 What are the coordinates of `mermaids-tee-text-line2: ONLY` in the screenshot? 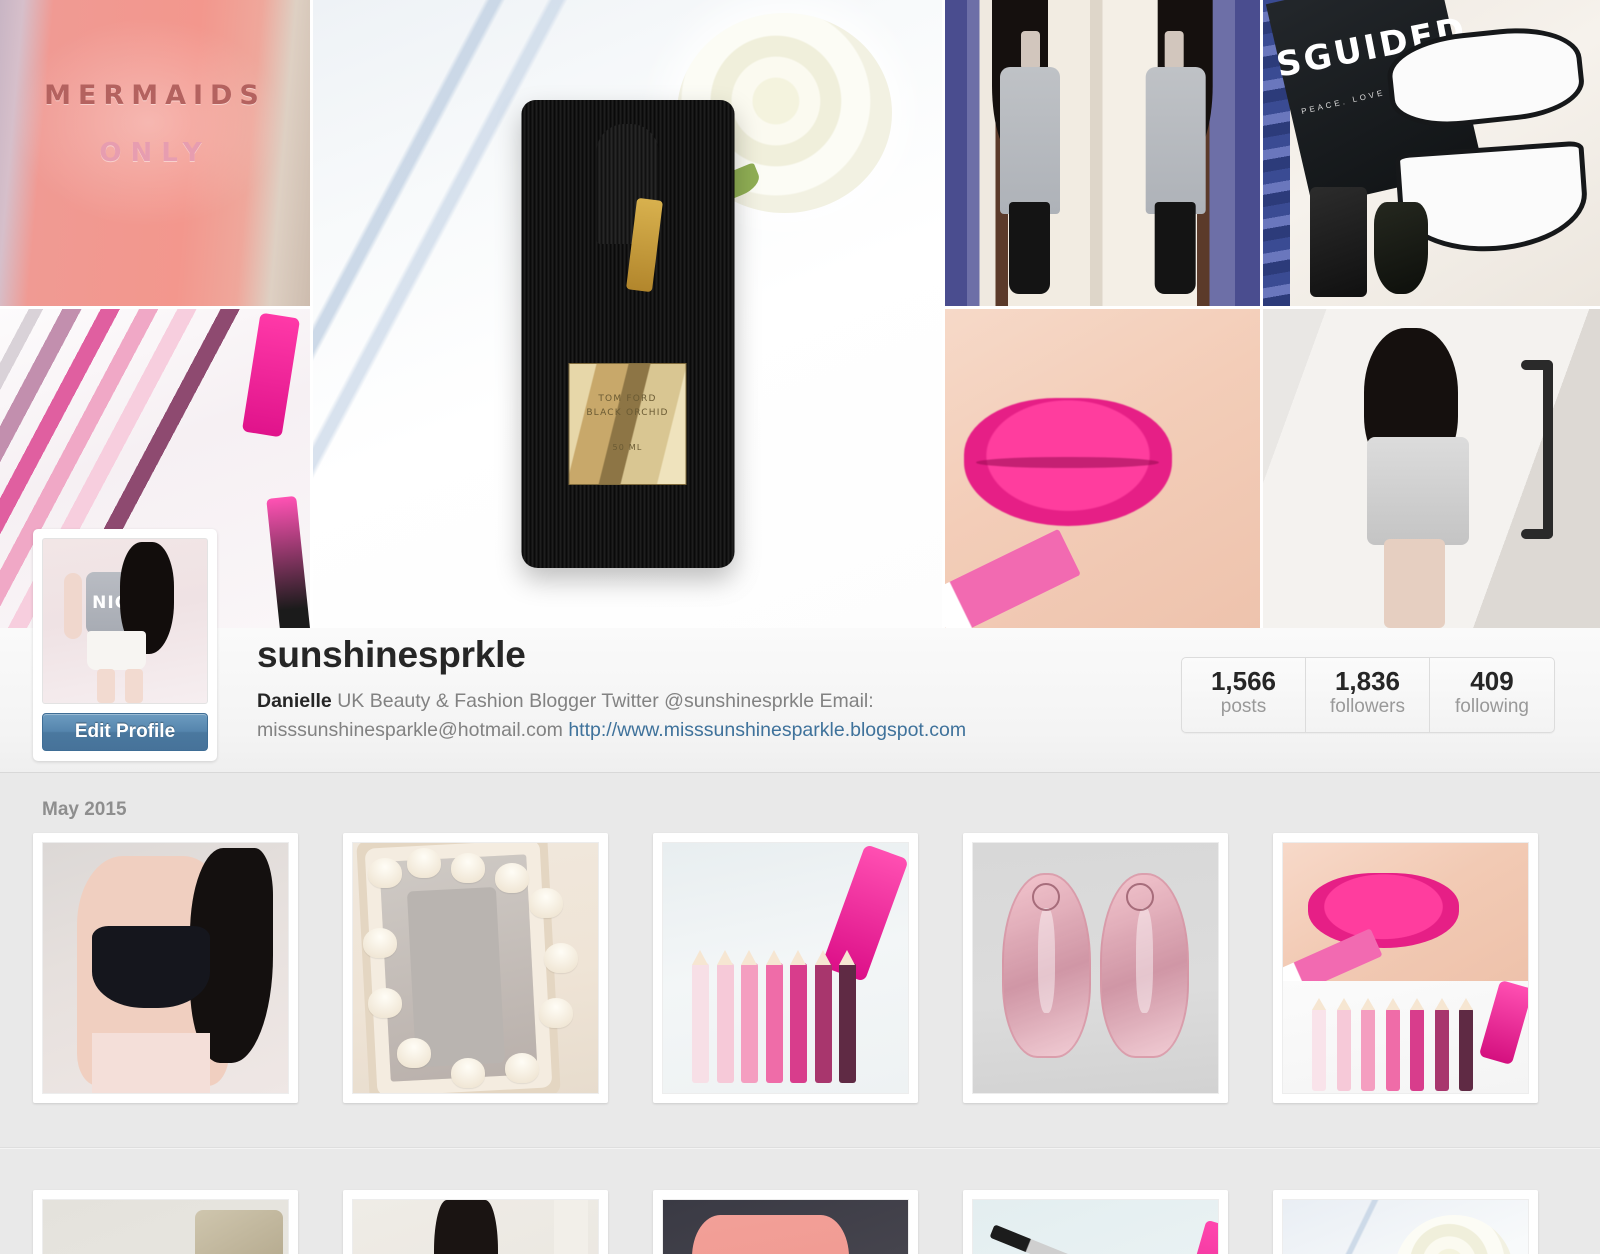 It's located at (155, 152).